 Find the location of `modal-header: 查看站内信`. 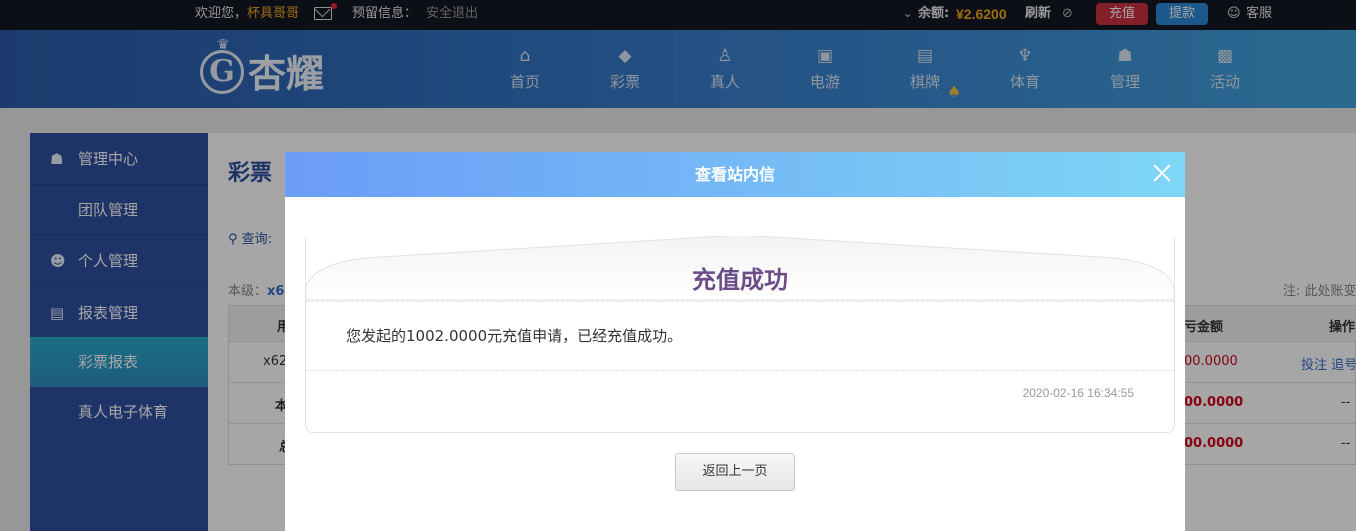

modal-header: 查看站内信 is located at coordinates (735, 174).